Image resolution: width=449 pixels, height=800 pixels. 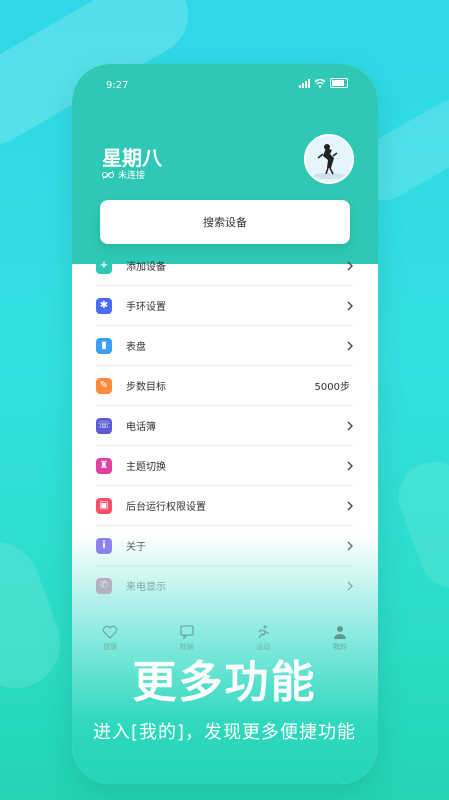 What do you see at coordinates (136, 347) in the screenshot?
I see `list-item-label: 表盘` at bounding box center [136, 347].